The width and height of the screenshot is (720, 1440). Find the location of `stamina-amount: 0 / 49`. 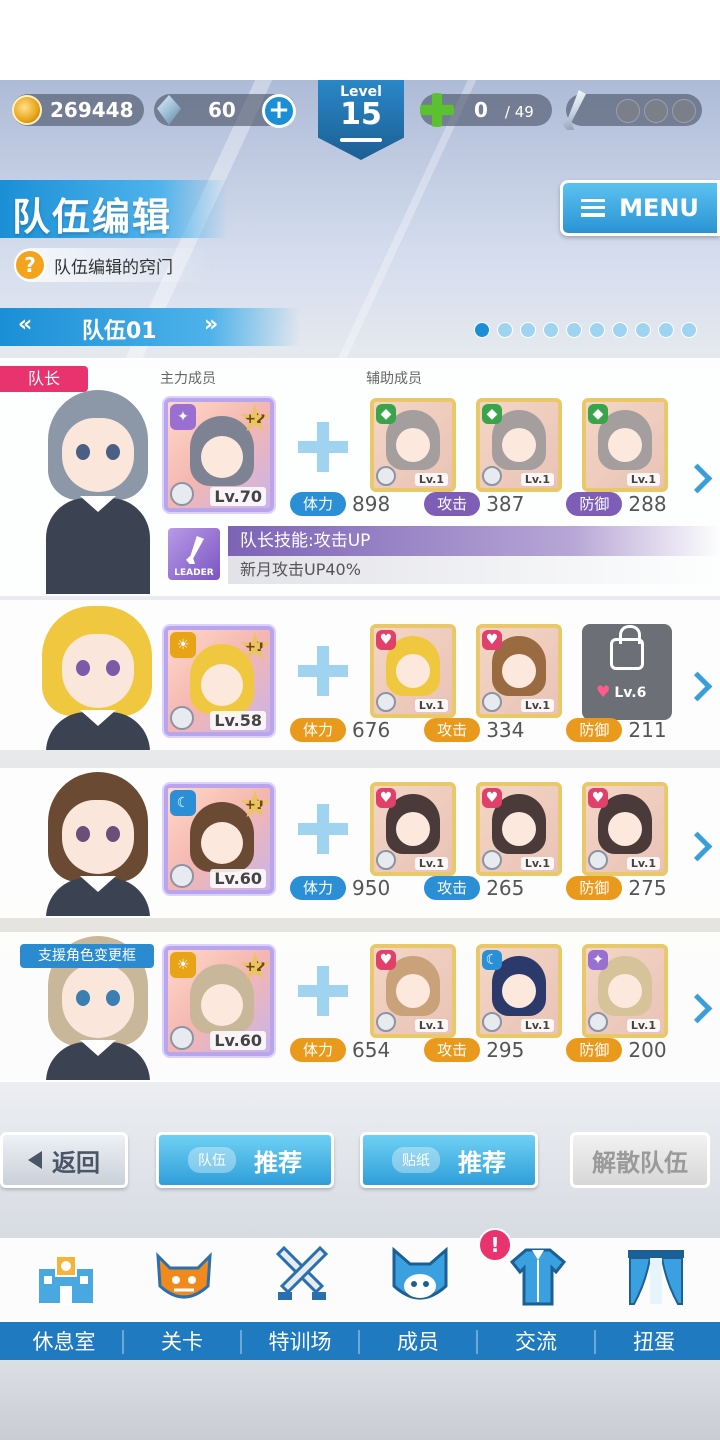

stamina-amount: 0 / 49 is located at coordinates (504, 110).